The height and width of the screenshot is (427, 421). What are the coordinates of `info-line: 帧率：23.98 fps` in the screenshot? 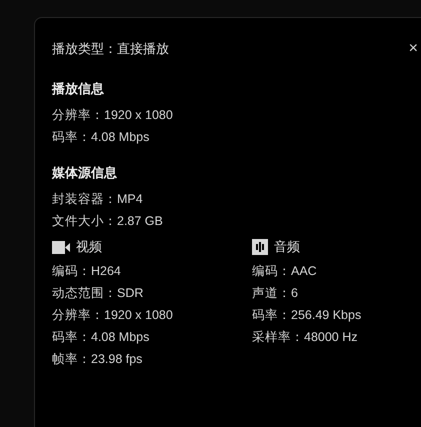 It's located at (98, 359).